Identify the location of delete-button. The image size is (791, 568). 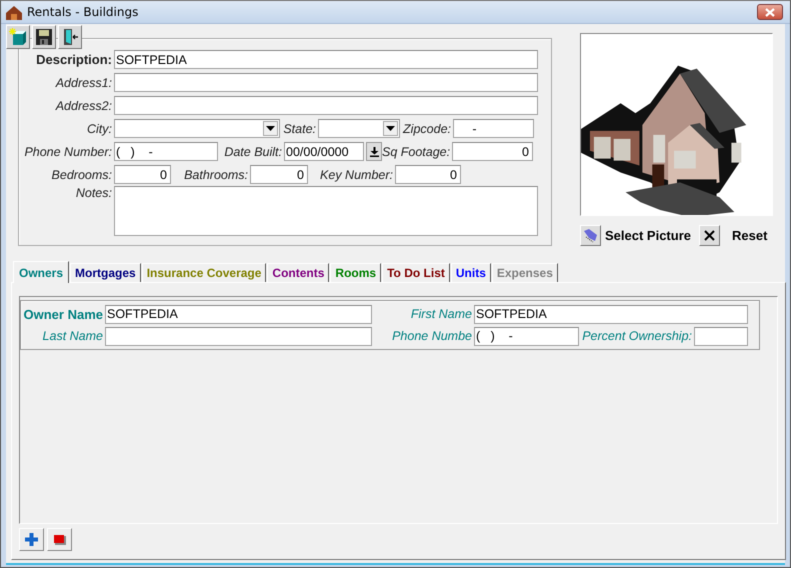
(59, 539).